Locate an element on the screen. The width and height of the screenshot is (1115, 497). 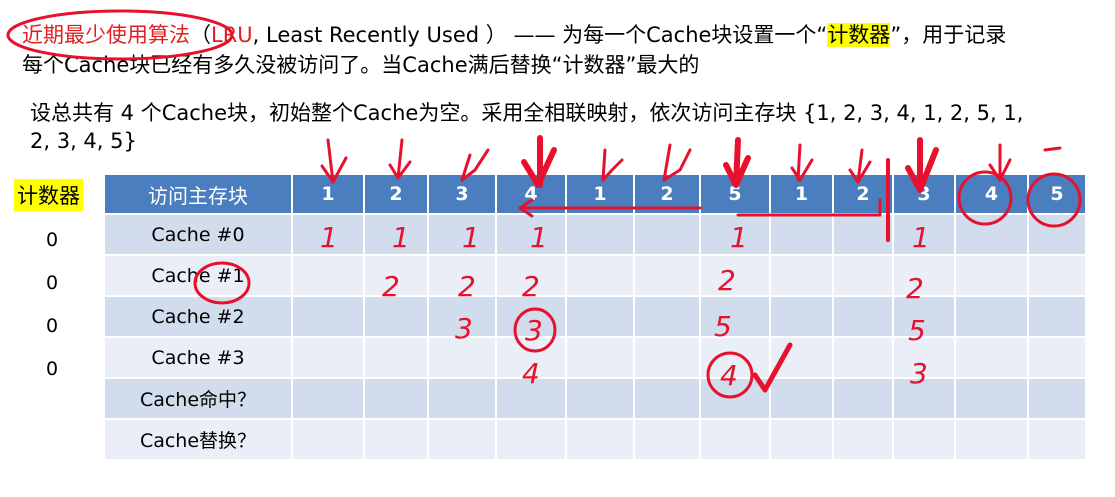
counter-word: 计数器 is located at coordinates (859, 35).